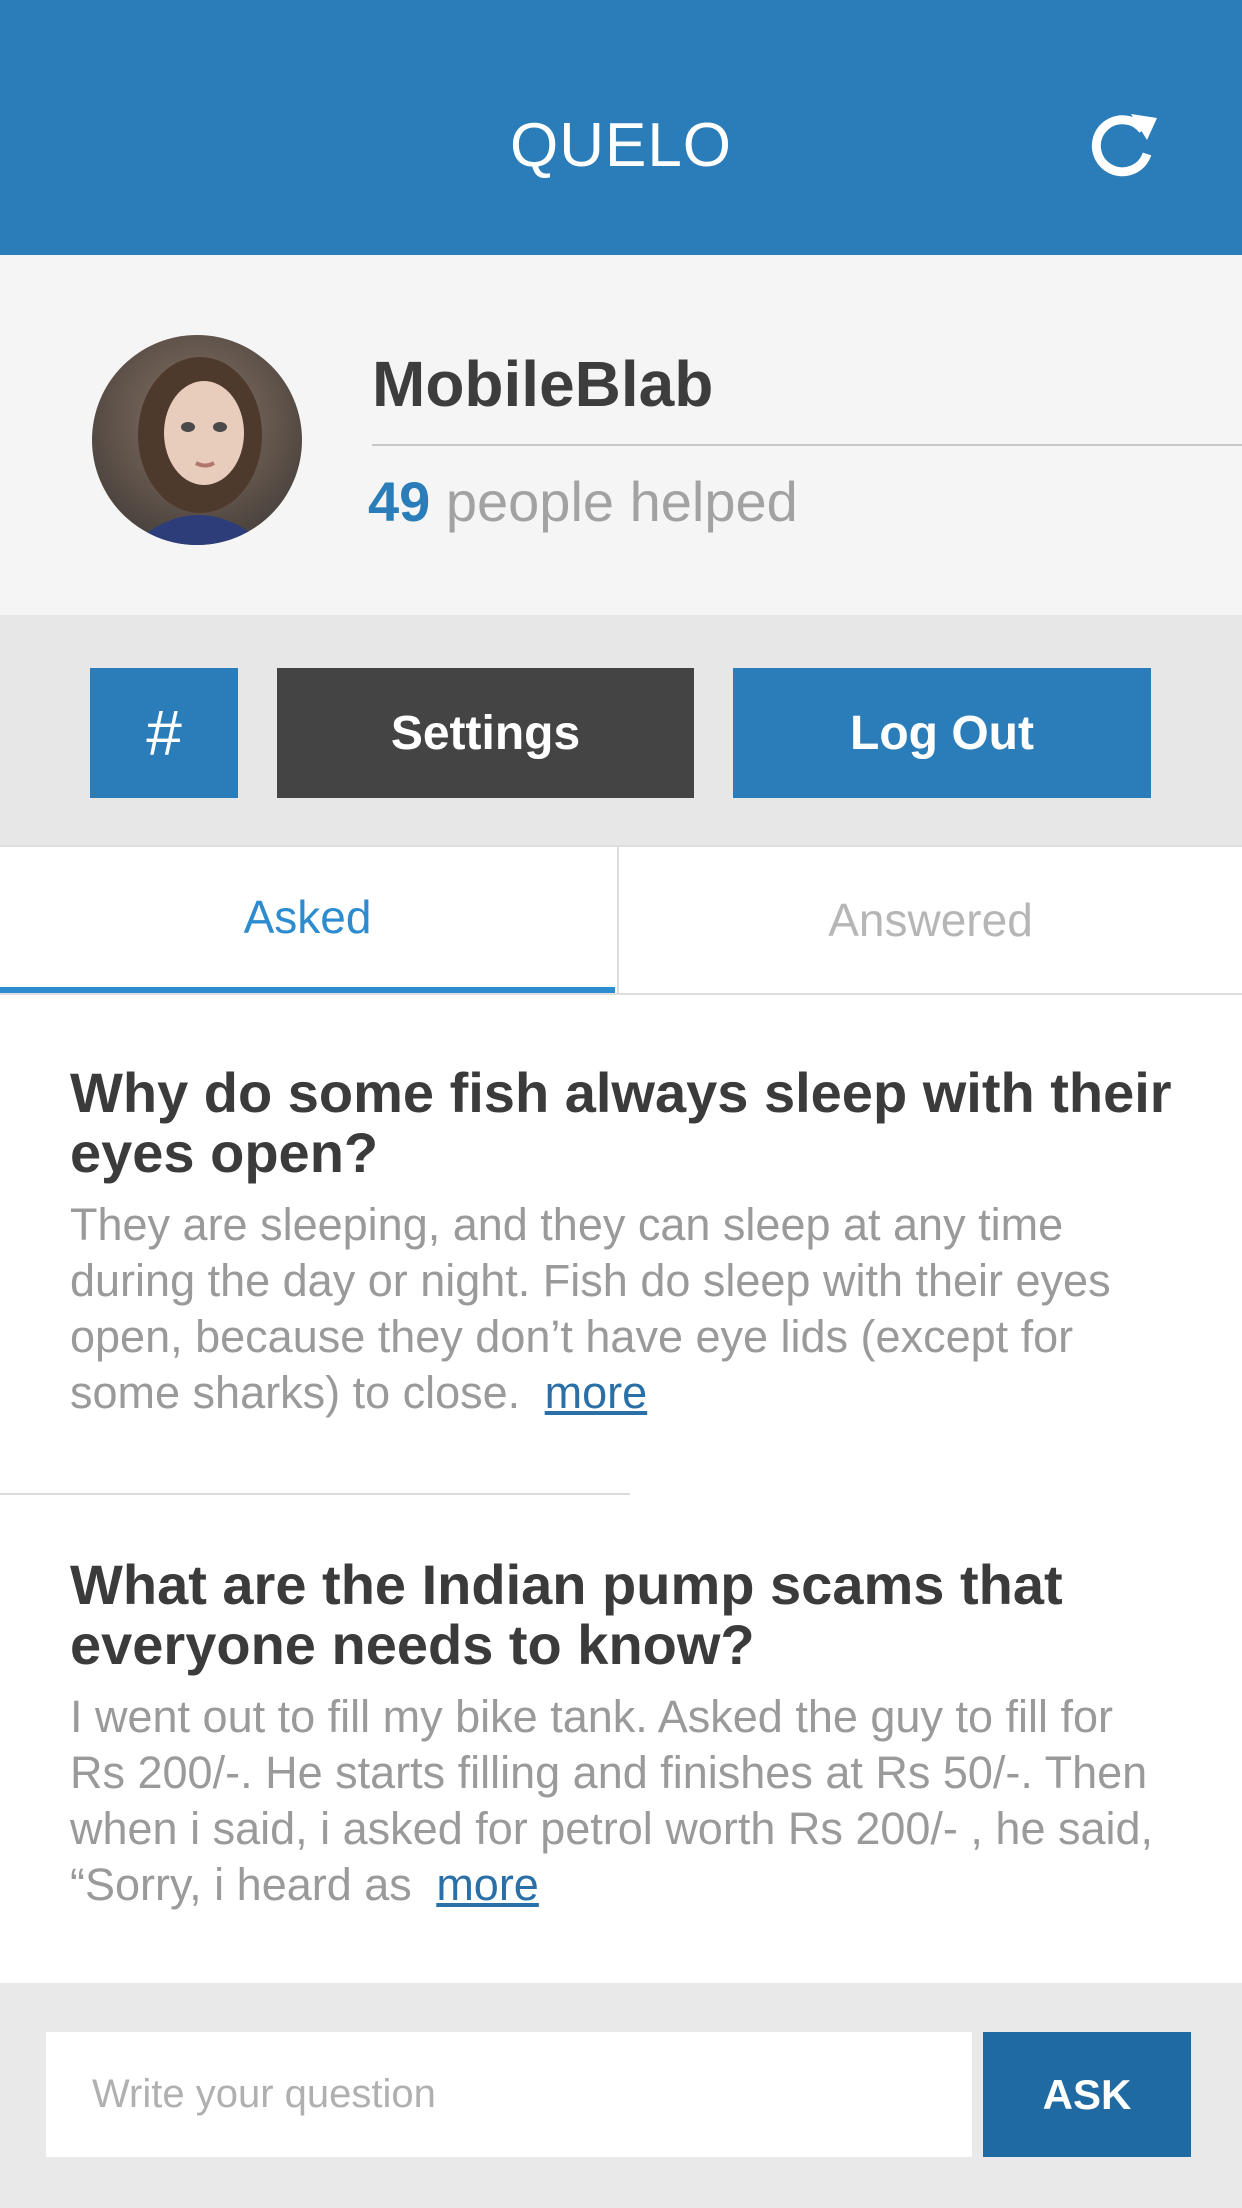  I want to click on helped-count: 49, so click(399, 501).